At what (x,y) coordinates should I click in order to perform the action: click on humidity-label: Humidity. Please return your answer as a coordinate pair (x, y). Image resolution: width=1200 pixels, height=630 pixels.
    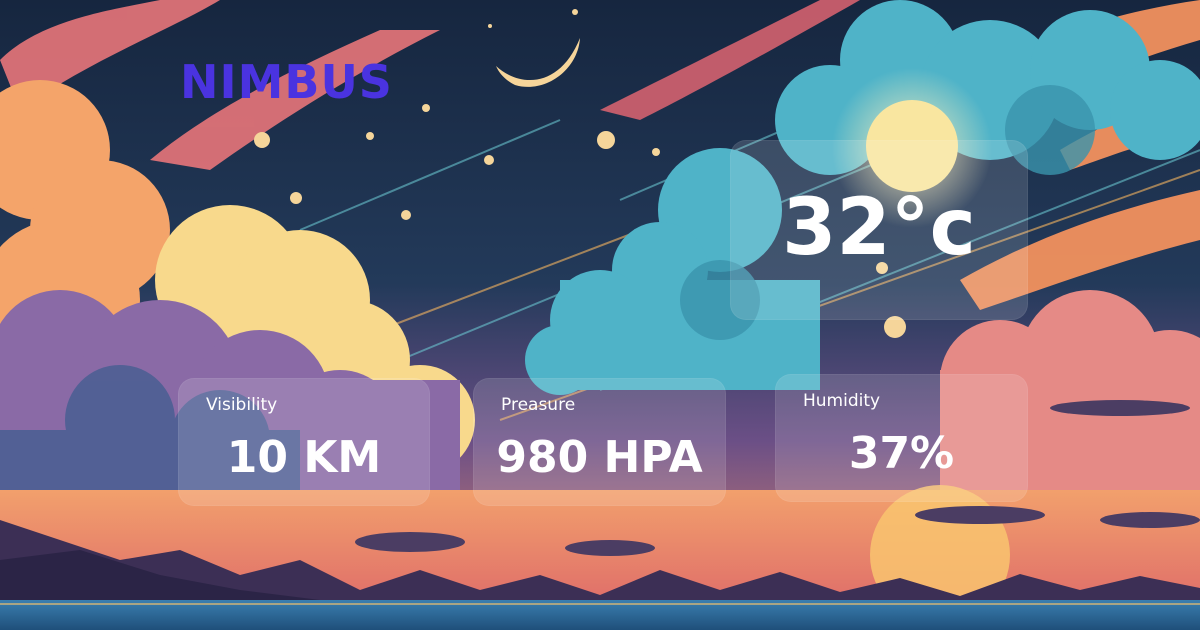
    Looking at the image, I should click on (842, 401).